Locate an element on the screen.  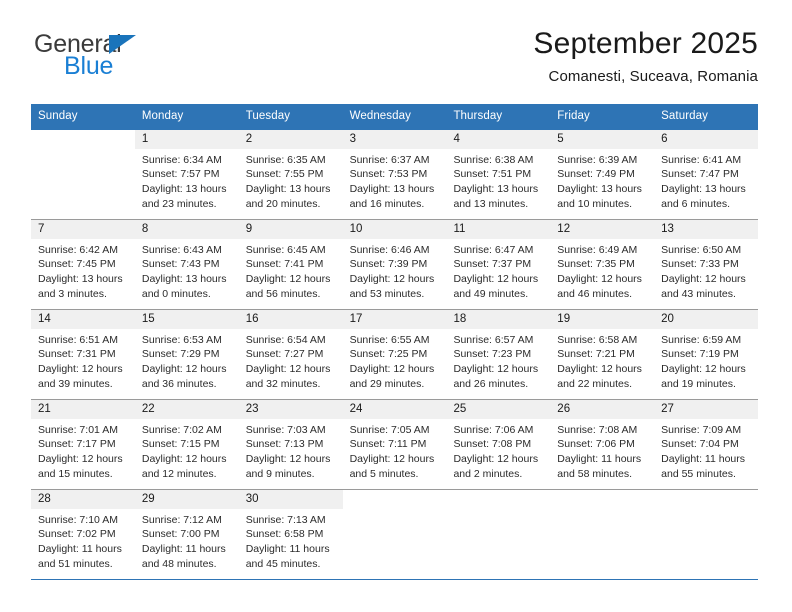
weekday-header-wednesday: Wednesday is located at coordinates (380, 116).